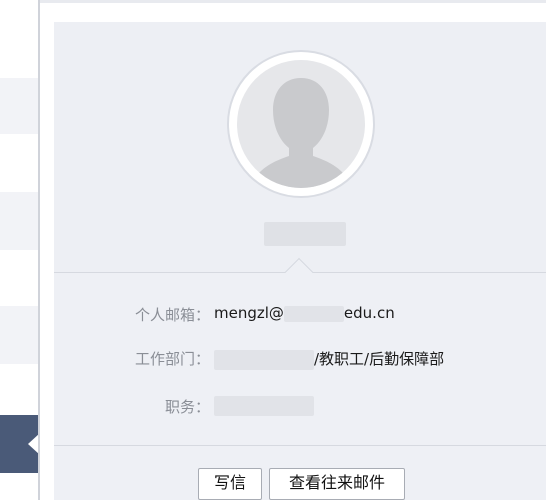 The image size is (546, 500). I want to click on email-value: mengzl@ edu.cn, so click(304, 313).